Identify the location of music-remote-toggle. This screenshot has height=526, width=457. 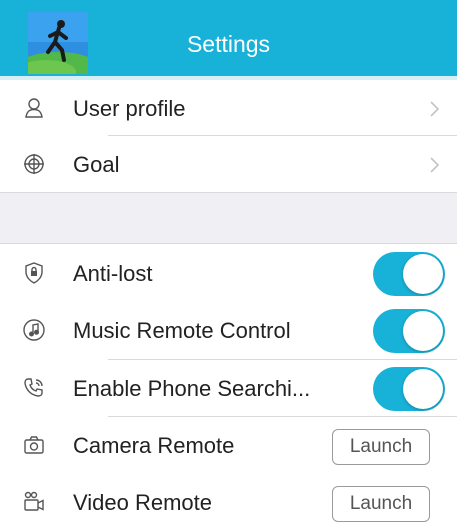
(409, 331).